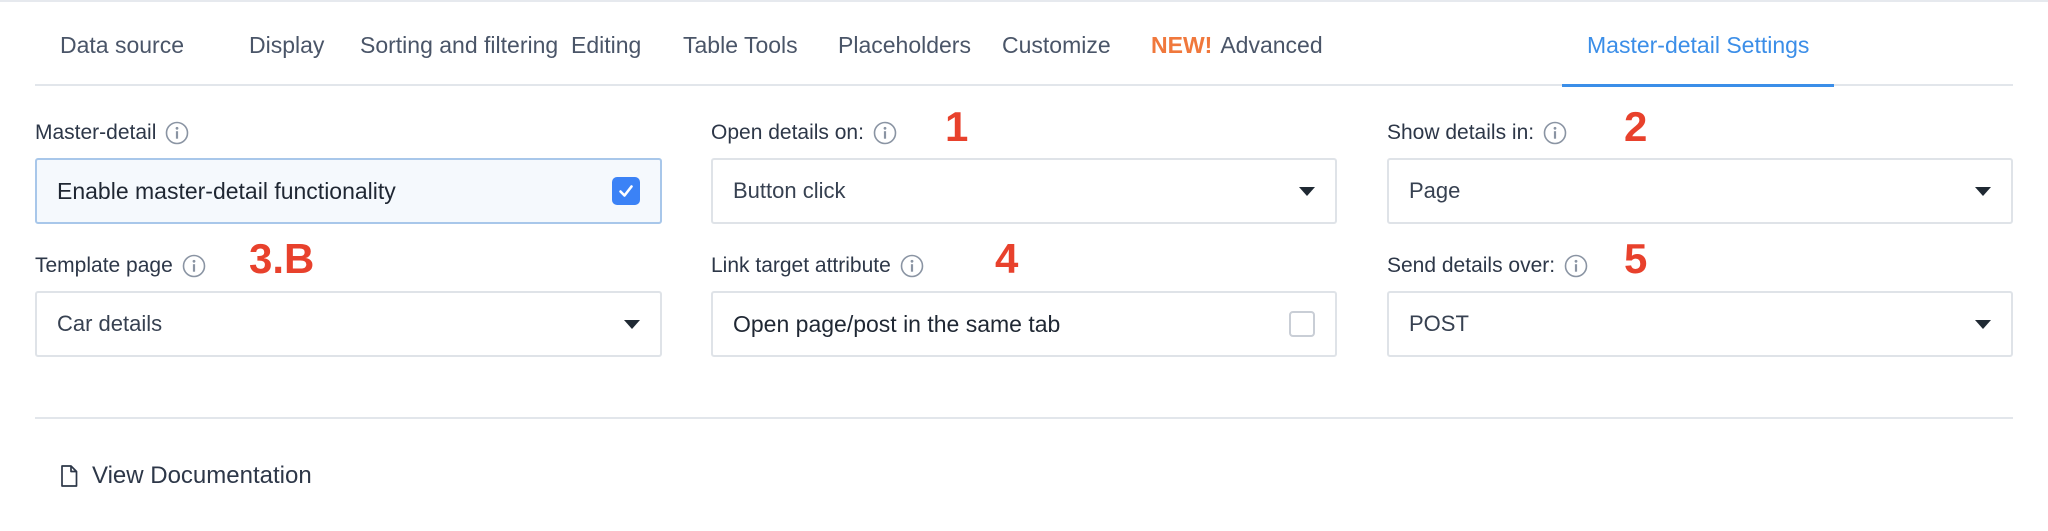 Image resolution: width=2048 pixels, height=531 pixels. Describe the element at coordinates (1302, 324) in the screenshot. I see `checkbox-empty-icon` at that location.